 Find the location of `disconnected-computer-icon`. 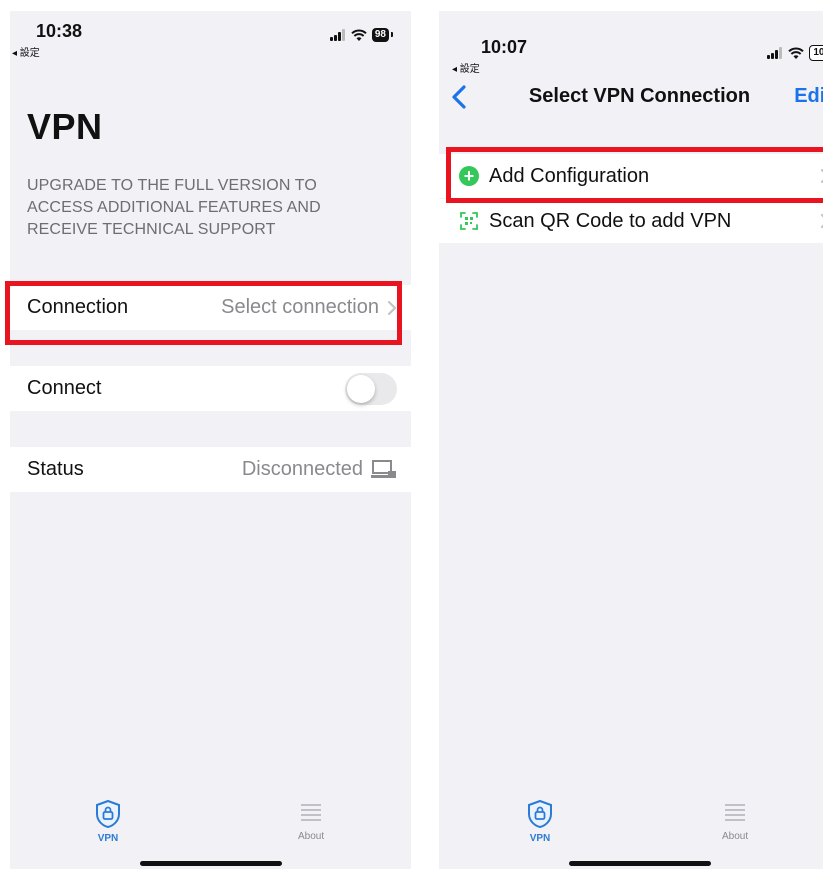

disconnected-computer-icon is located at coordinates (383, 468).